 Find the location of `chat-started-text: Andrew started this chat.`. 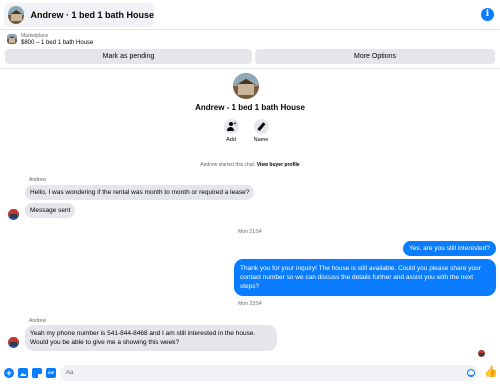

chat-started-text: Andrew started this chat. is located at coordinates (228, 165).